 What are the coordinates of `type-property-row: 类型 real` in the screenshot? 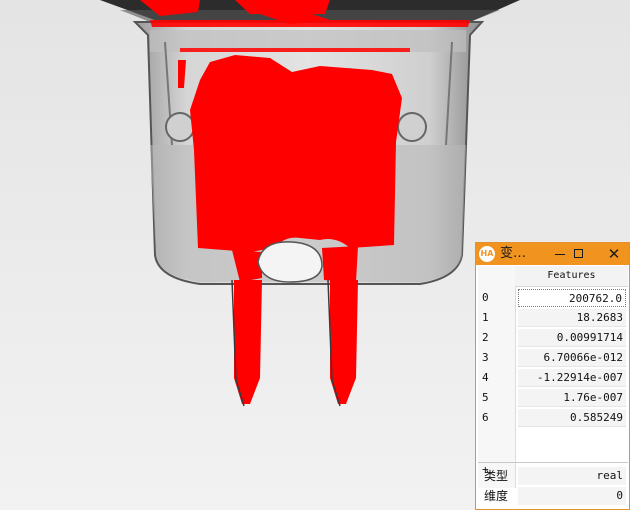 It's located at (553, 476).